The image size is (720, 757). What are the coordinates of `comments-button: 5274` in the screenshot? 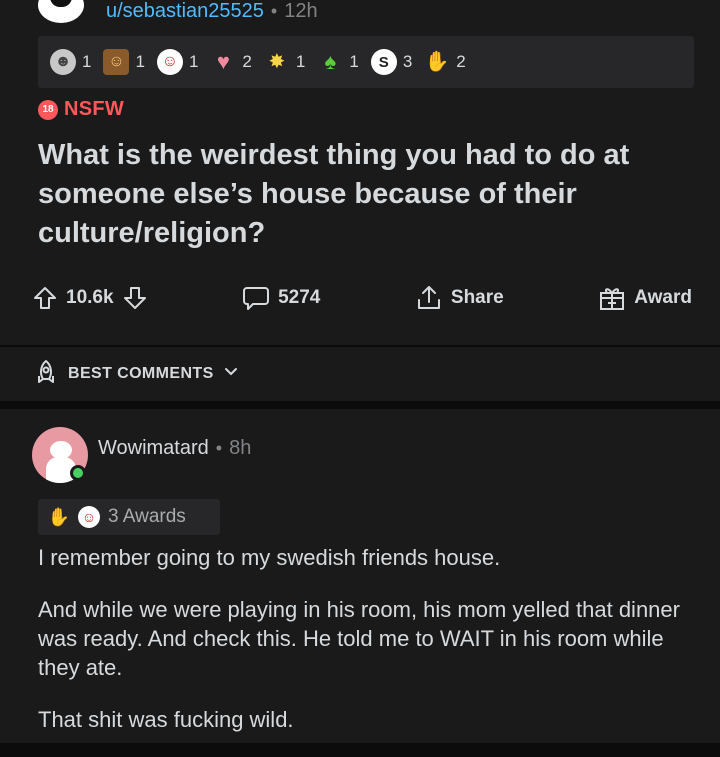 It's located at (281, 298).